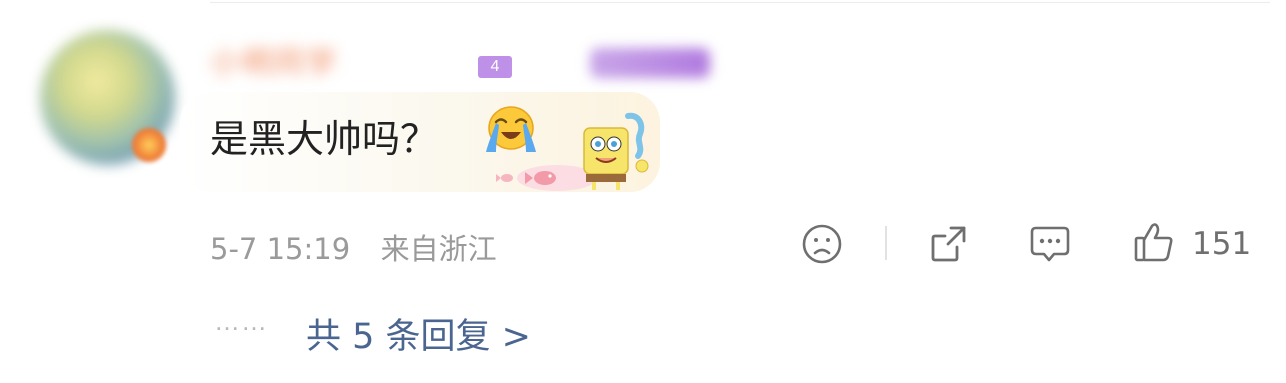  I want to click on username: 小明同学, so click(460, 60).